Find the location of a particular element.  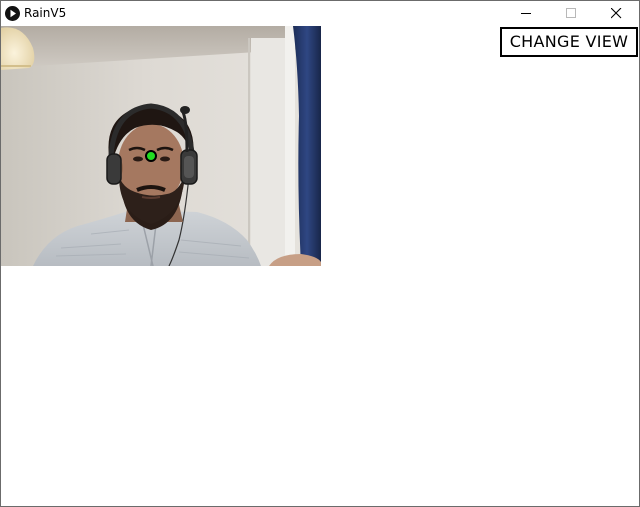

change-view-button: CHANGE VIEW is located at coordinates (569, 42).